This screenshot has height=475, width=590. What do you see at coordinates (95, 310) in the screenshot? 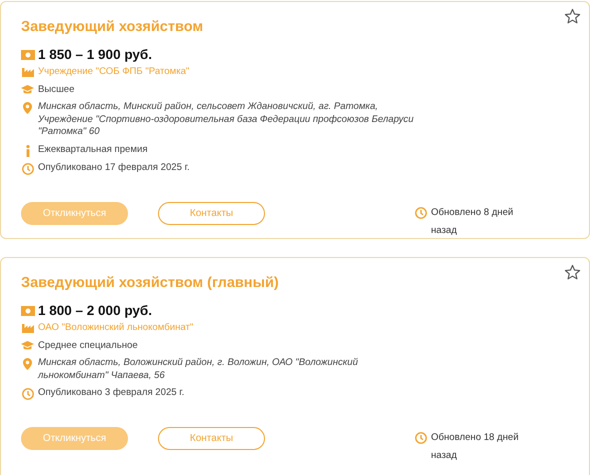
I see `salary-range: 1 800 – 2 000 руб.` at bounding box center [95, 310].